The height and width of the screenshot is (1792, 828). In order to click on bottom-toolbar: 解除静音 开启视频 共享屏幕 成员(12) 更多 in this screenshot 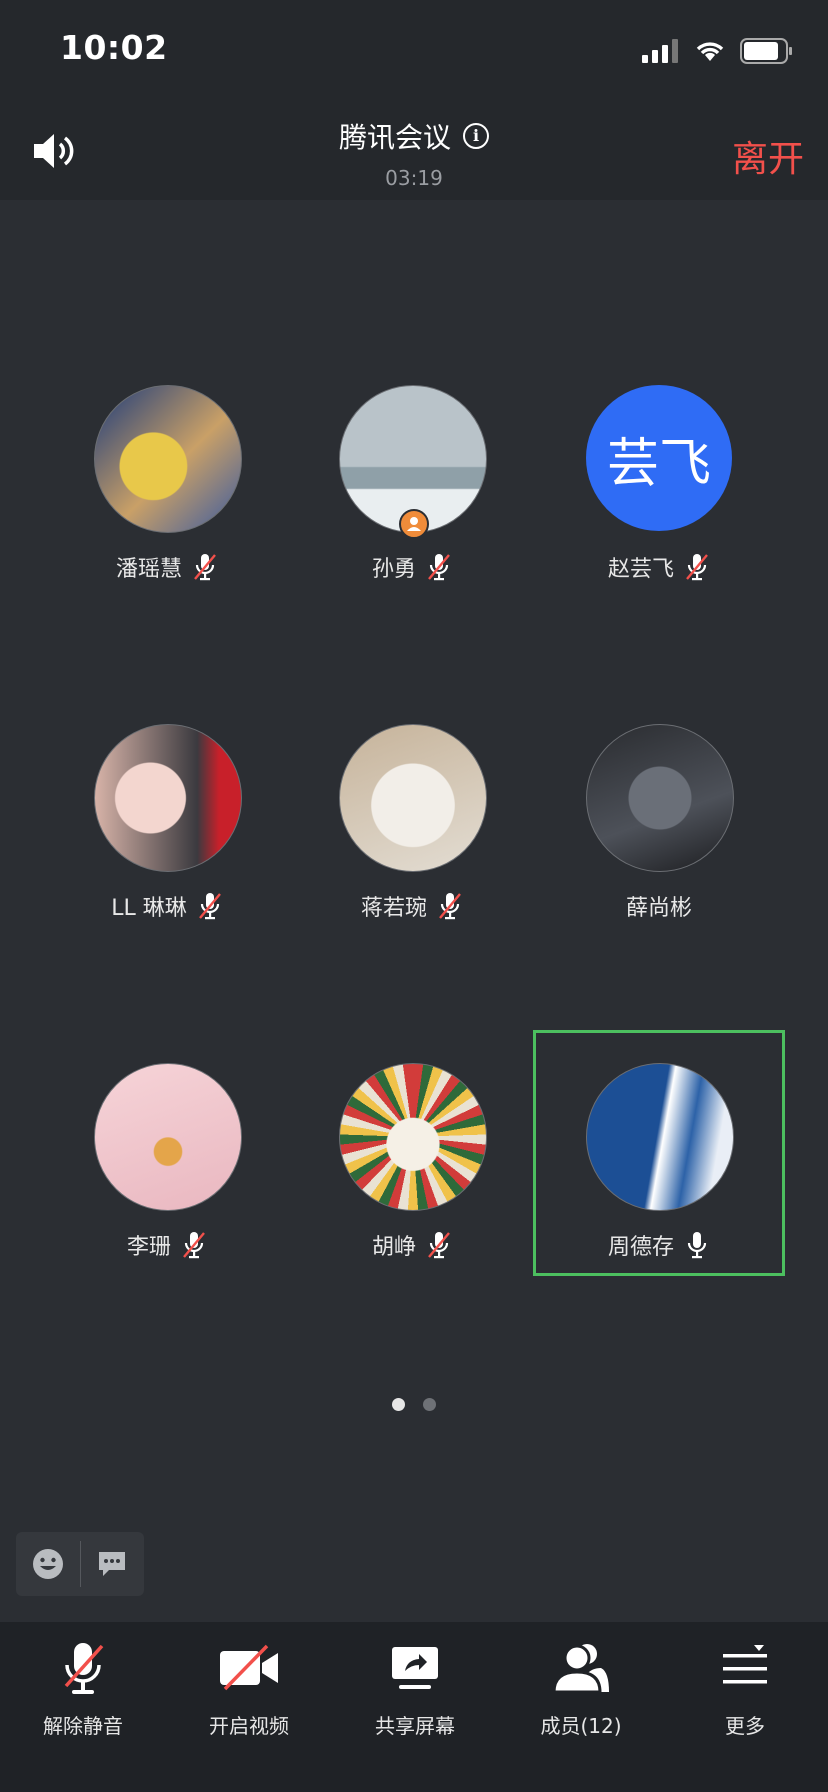, I will do `click(414, 1707)`.